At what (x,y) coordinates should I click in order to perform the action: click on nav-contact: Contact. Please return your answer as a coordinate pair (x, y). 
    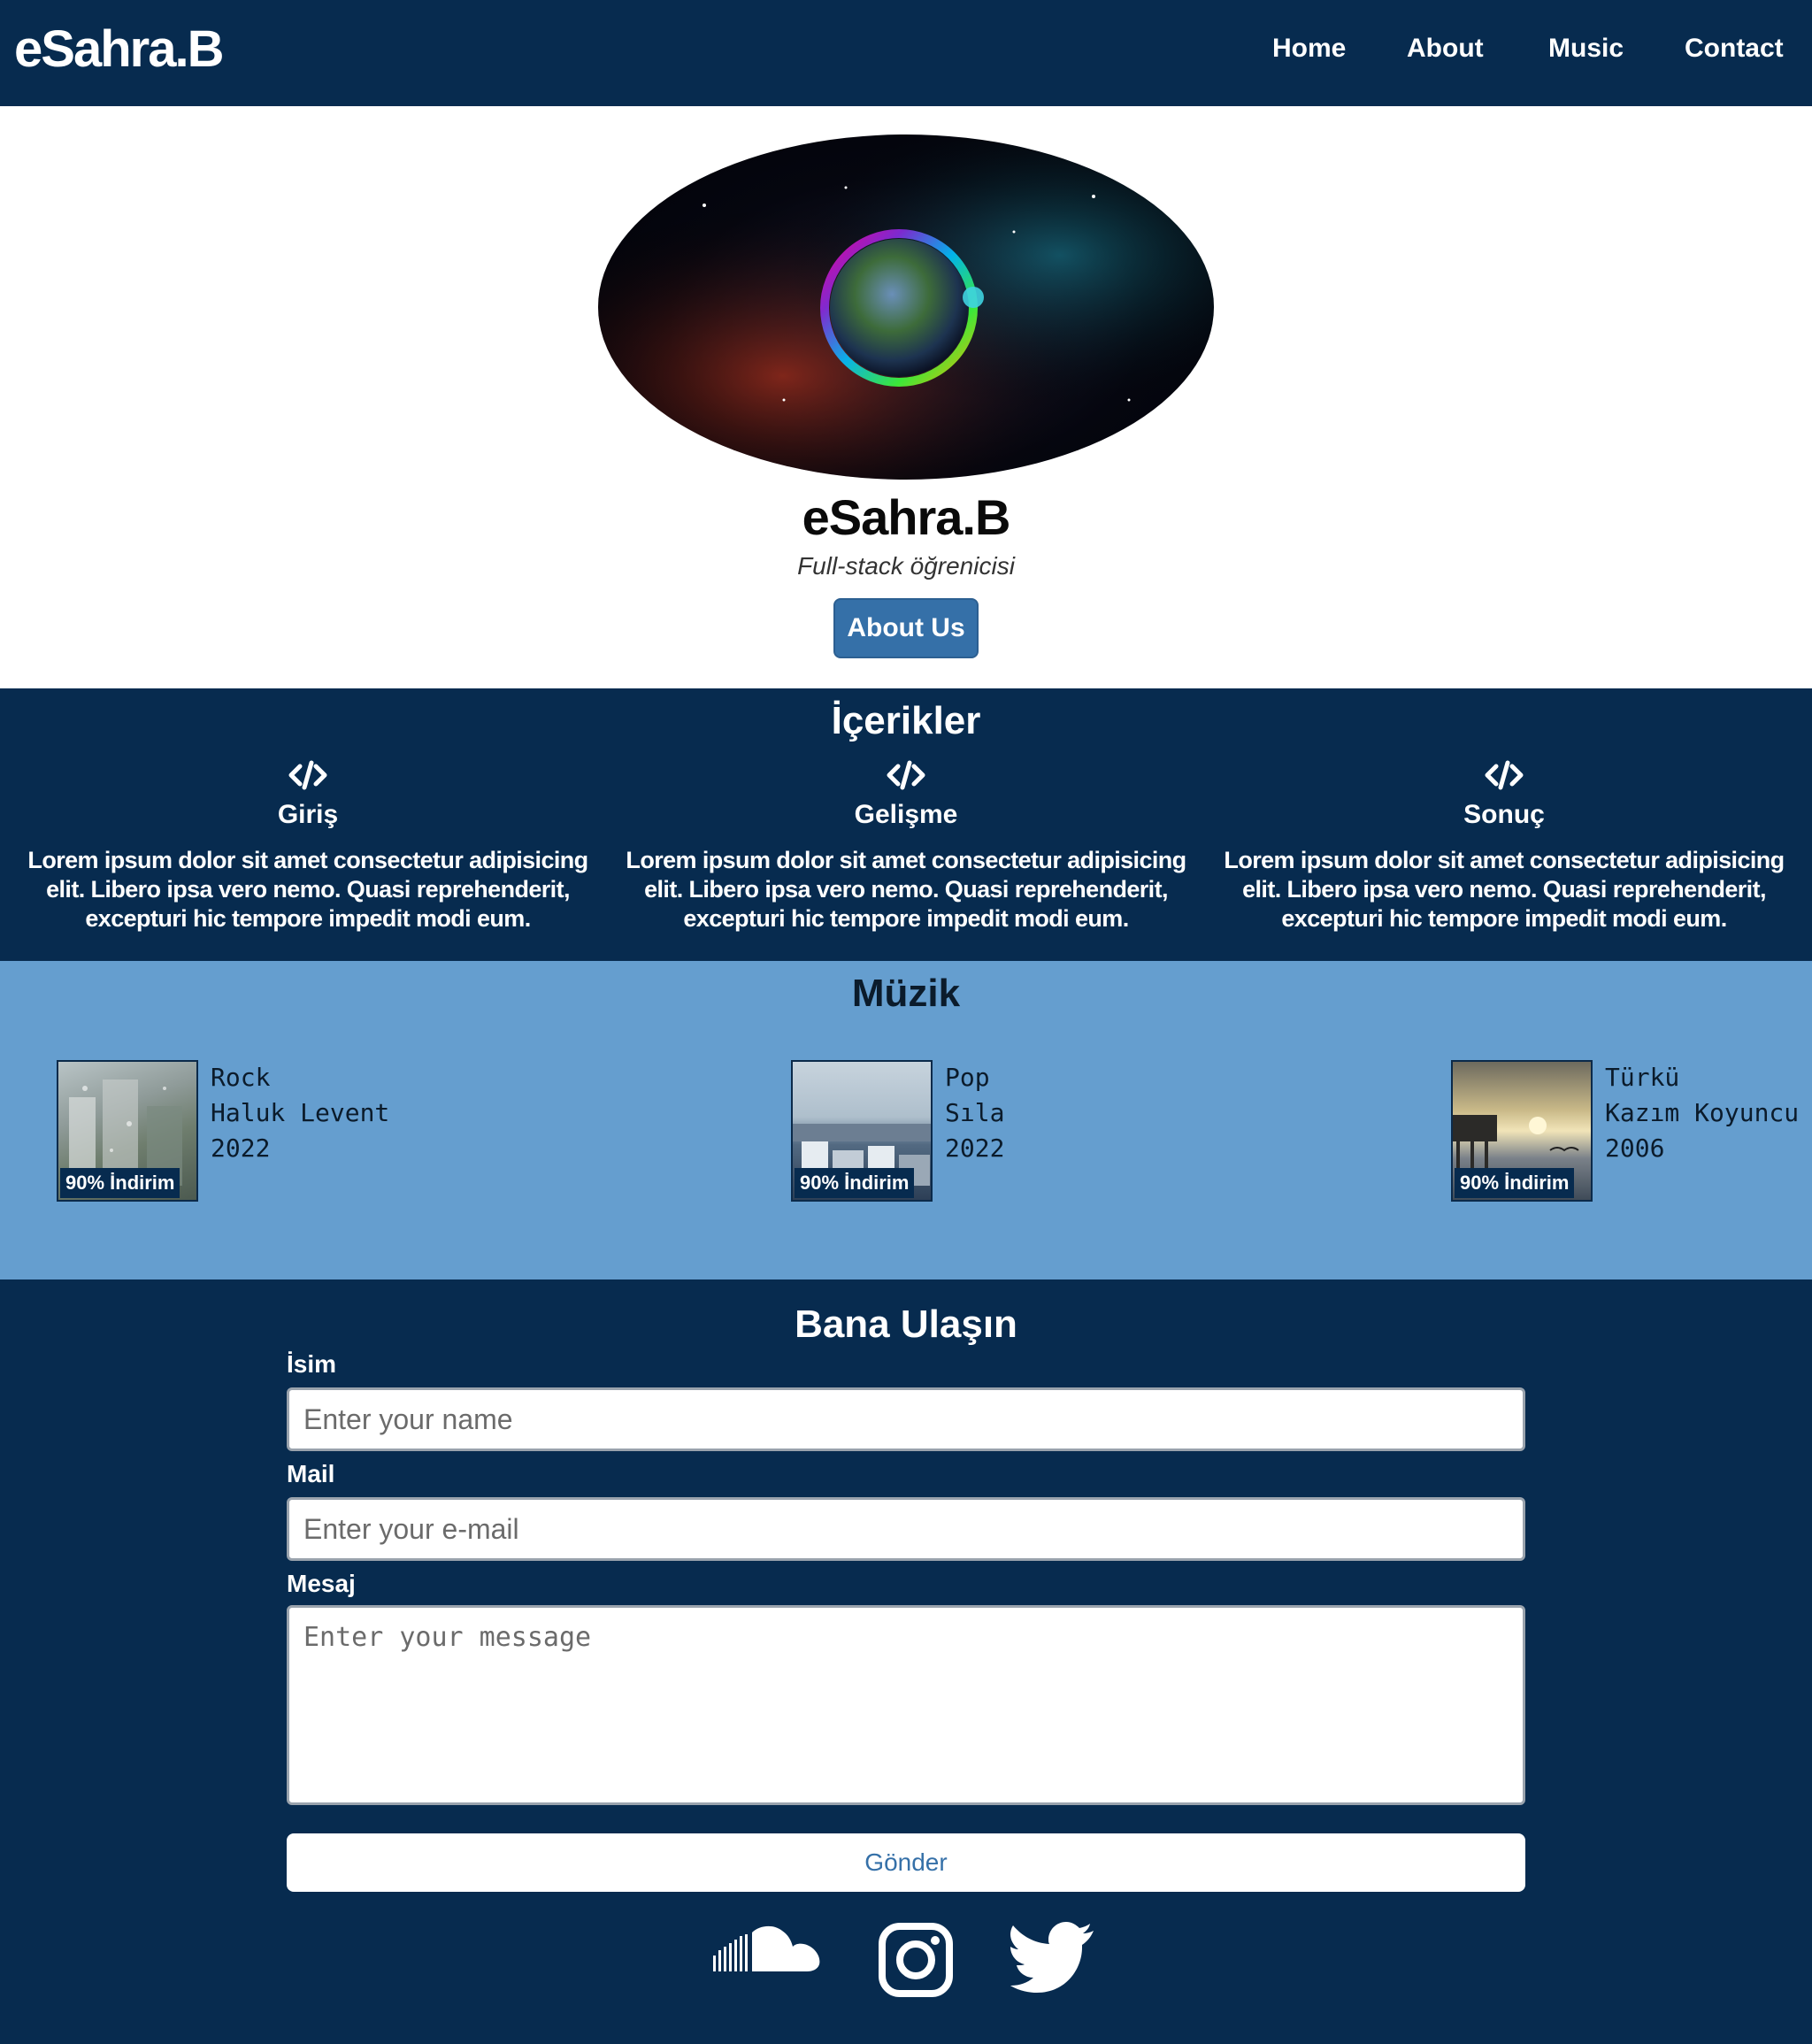
    Looking at the image, I should click on (1734, 49).